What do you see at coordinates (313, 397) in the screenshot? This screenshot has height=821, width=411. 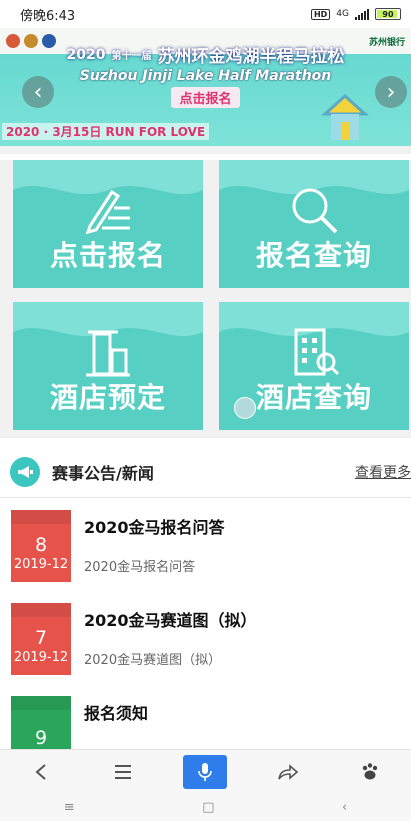 I see `tile-label: 酒店查询` at bounding box center [313, 397].